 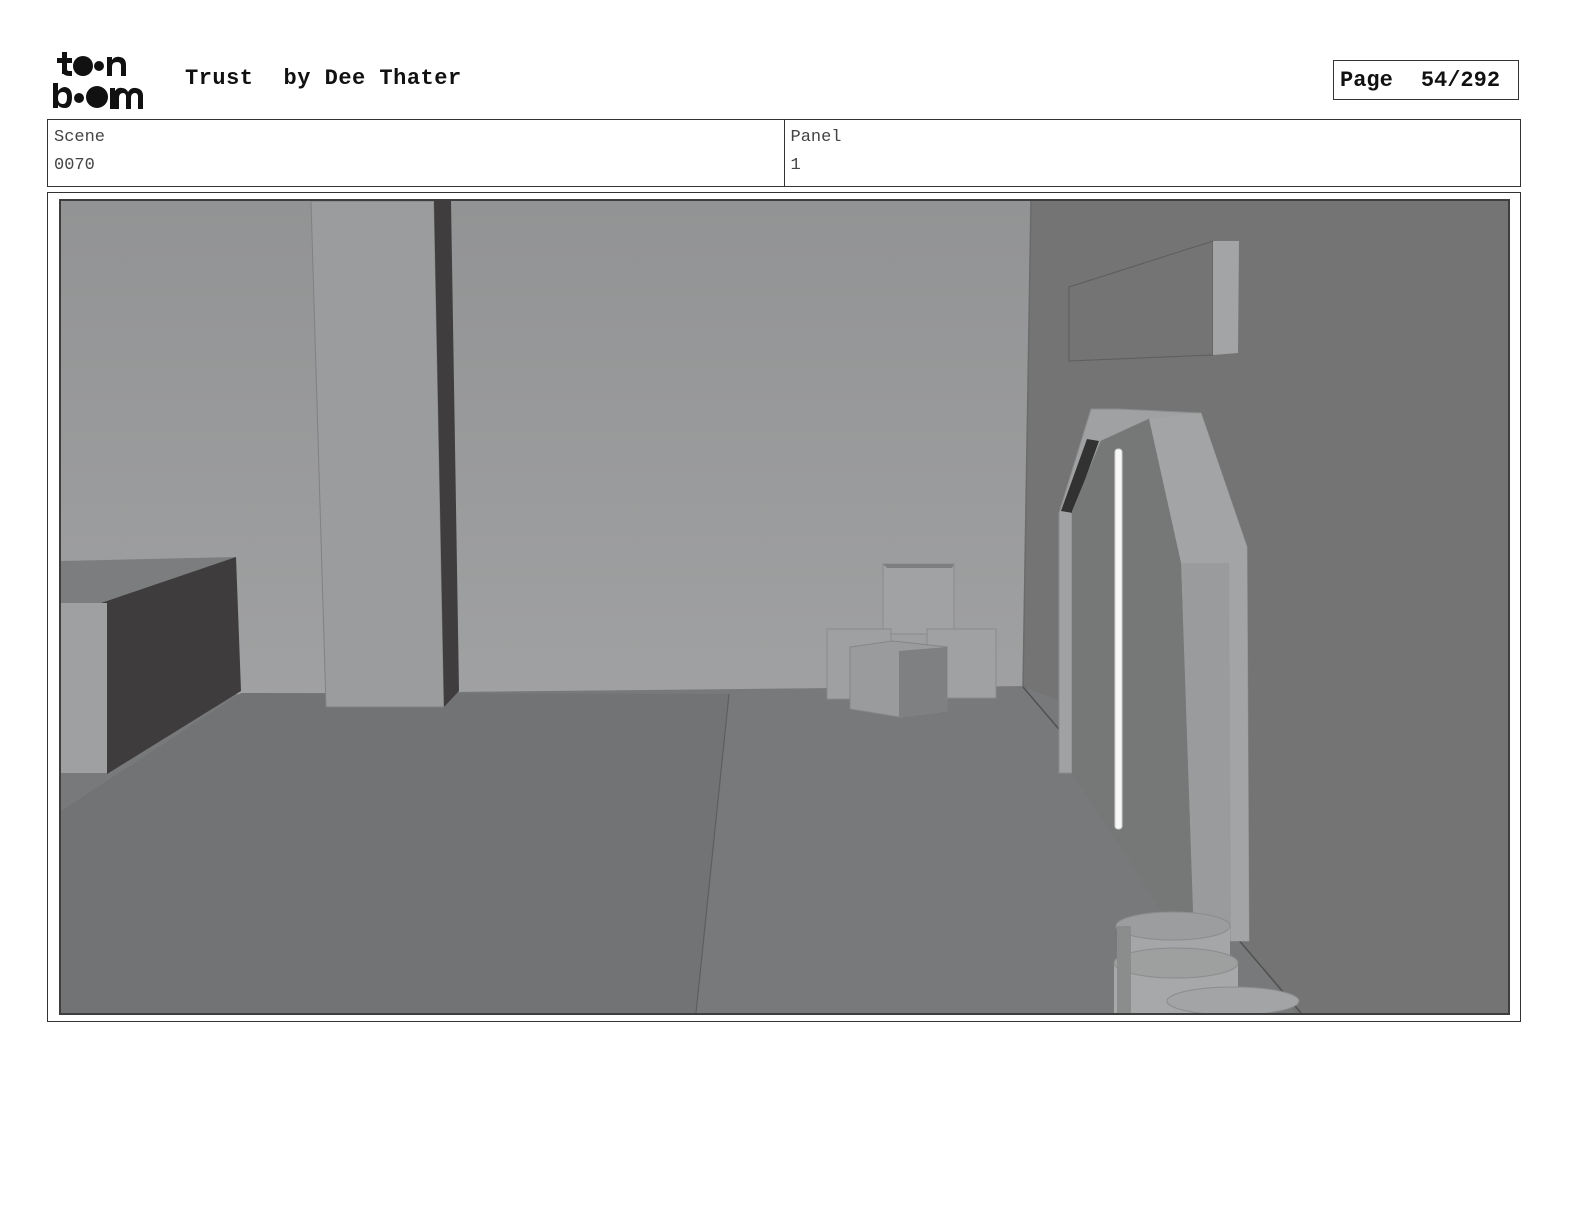 What do you see at coordinates (1460, 80) in the screenshot?
I see `page-number: 54/292` at bounding box center [1460, 80].